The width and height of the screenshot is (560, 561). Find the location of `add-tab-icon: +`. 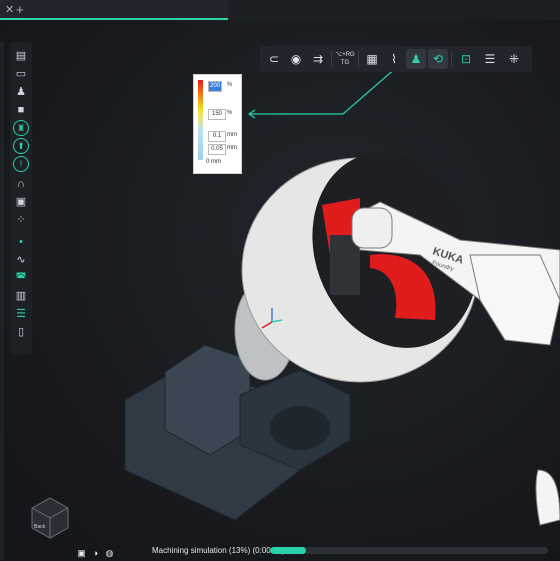

add-tab-icon: + is located at coordinates (20, 9).